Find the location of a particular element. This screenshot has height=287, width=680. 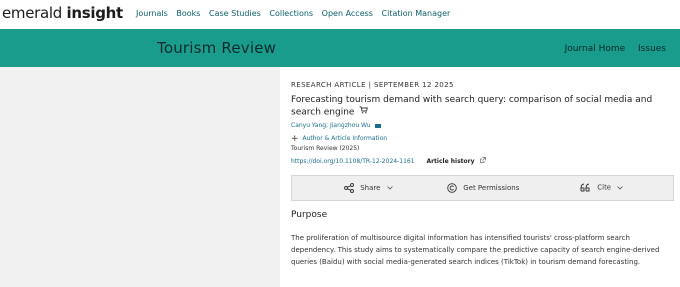

site-logo: emerald insight is located at coordinates (62, 13).